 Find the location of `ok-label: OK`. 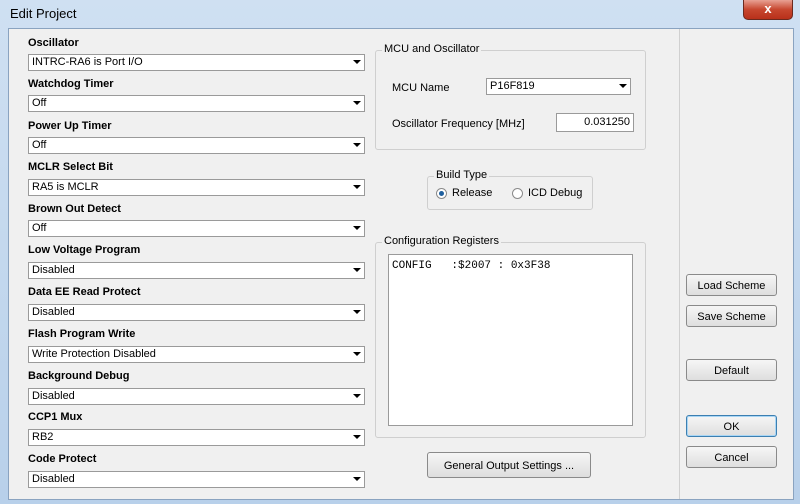

ok-label: OK is located at coordinates (731, 427).